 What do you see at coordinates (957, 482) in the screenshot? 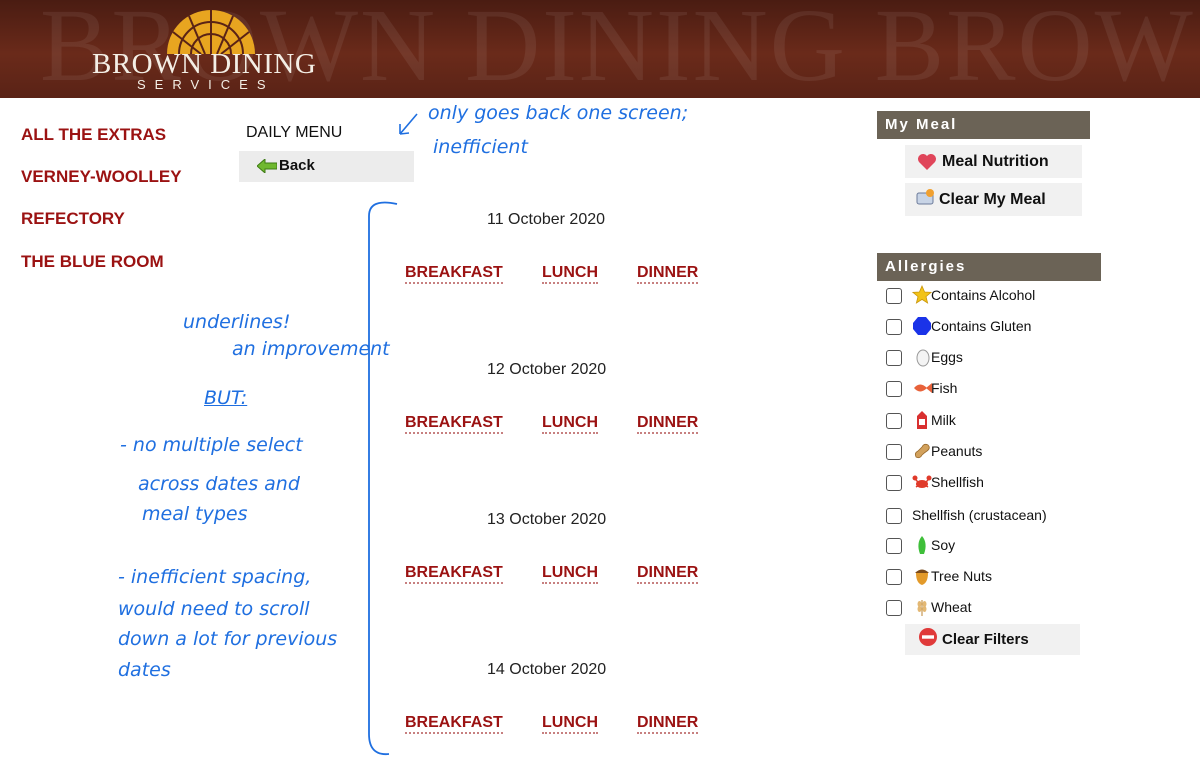
I see `allergy-label: Shellfish` at bounding box center [957, 482].